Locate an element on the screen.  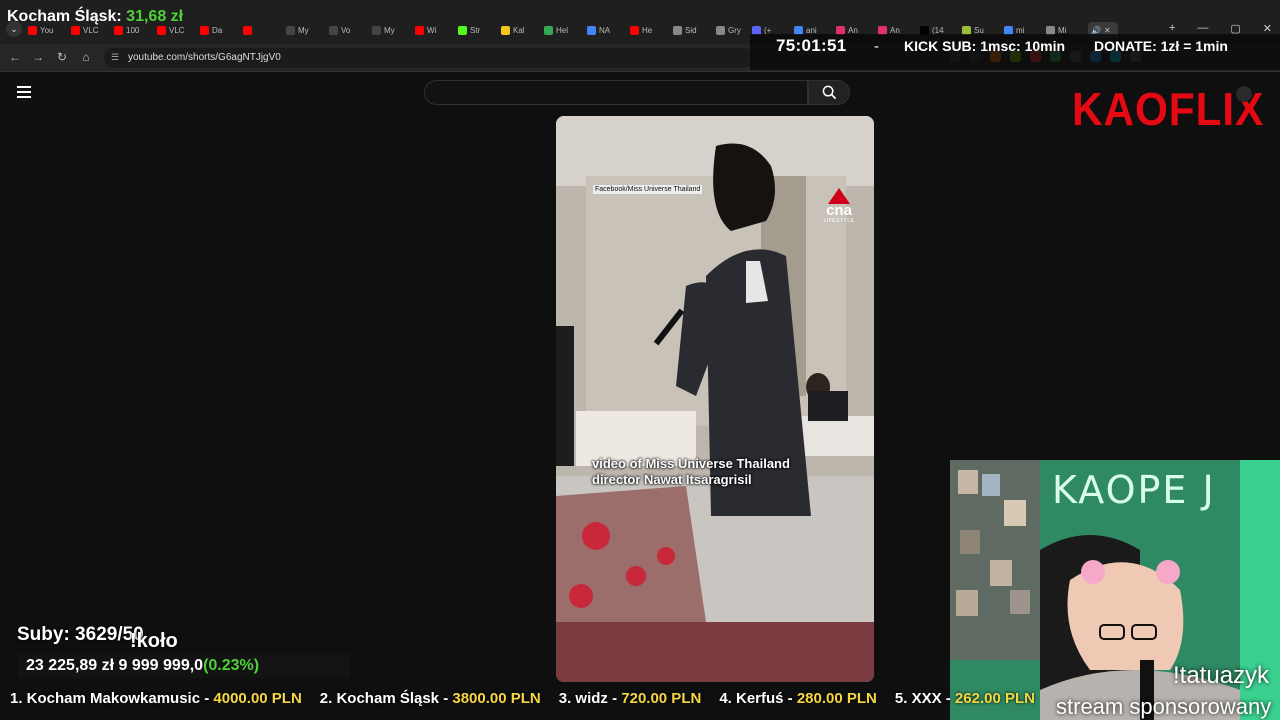
money-progress: 23 225,89 zł 9 999 999,0(0.23%) is located at coordinates (142, 666).